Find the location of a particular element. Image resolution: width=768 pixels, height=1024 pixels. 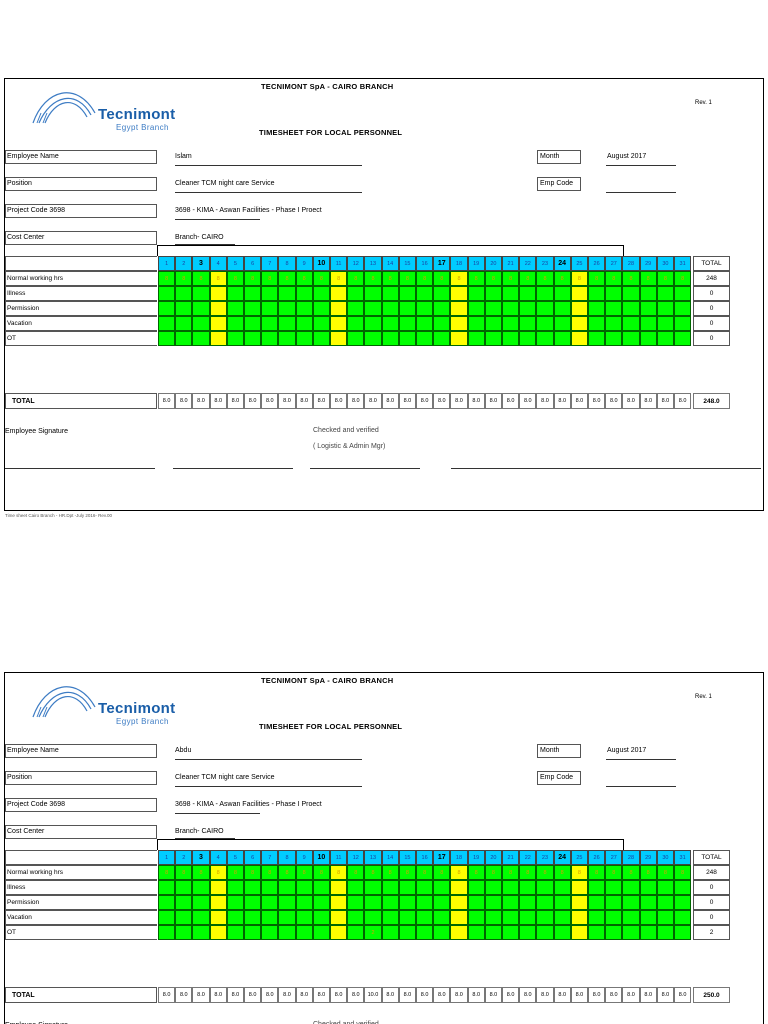

hour-cell: 2 is located at coordinates (373, 932).